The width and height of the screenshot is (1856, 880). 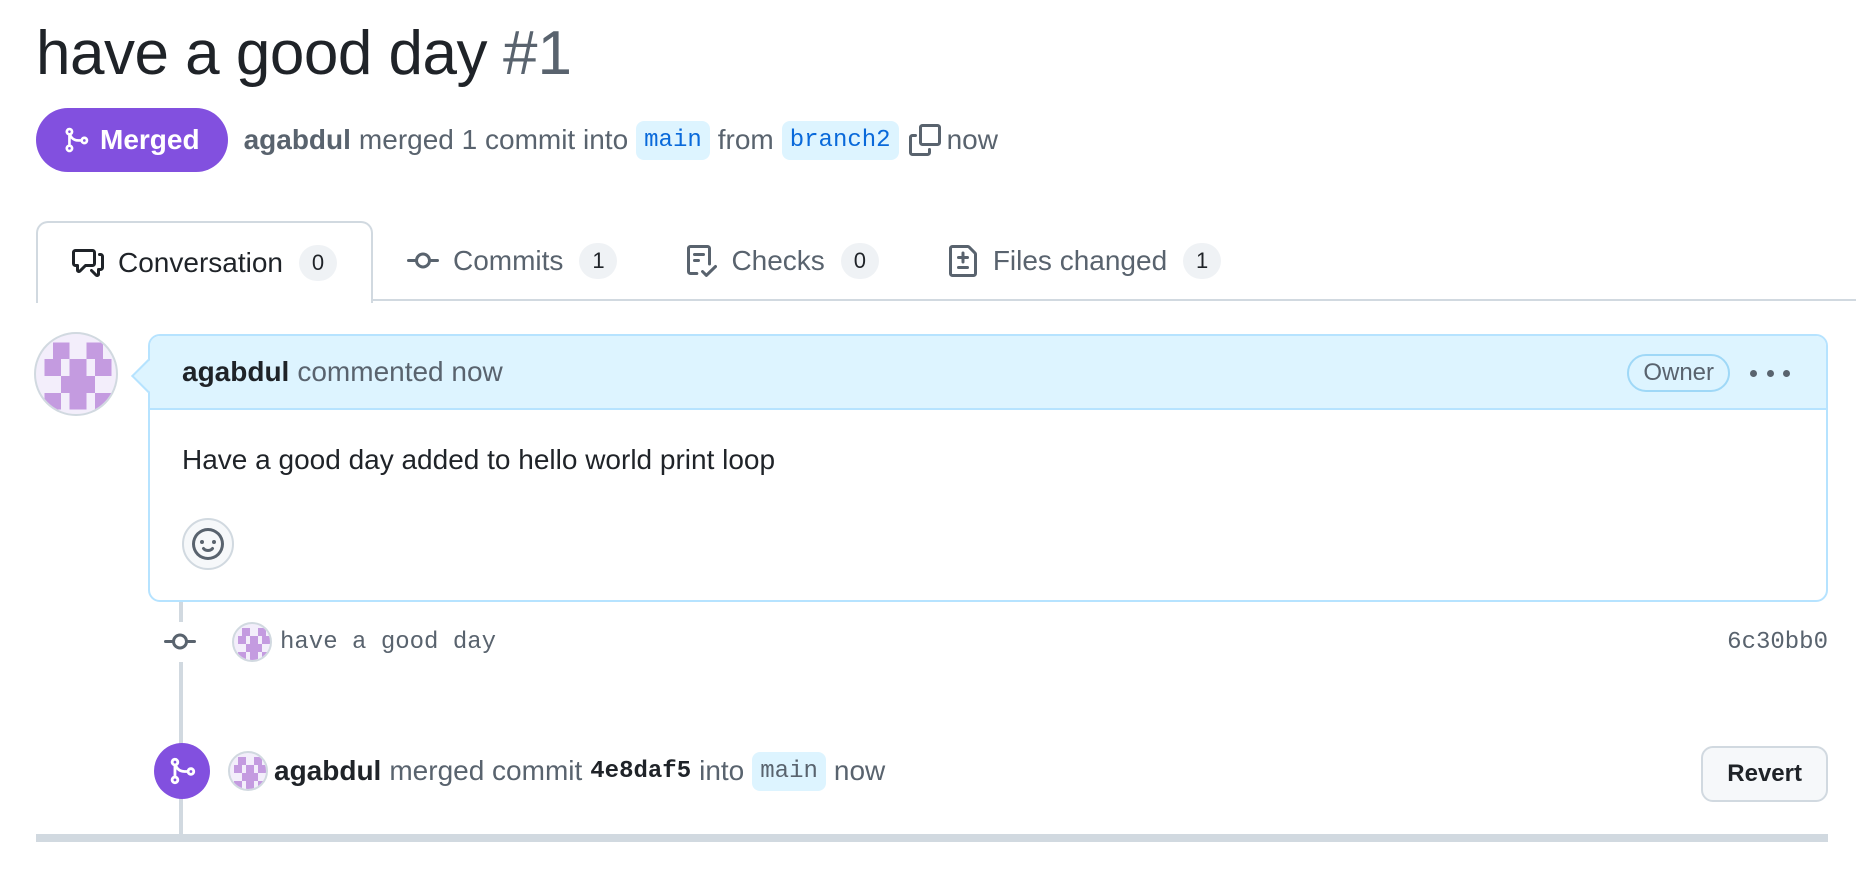 What do you see at coordinates (962, 261) in the screenshot?
I see `file-diff-icon` at bounding box center [962, 261].